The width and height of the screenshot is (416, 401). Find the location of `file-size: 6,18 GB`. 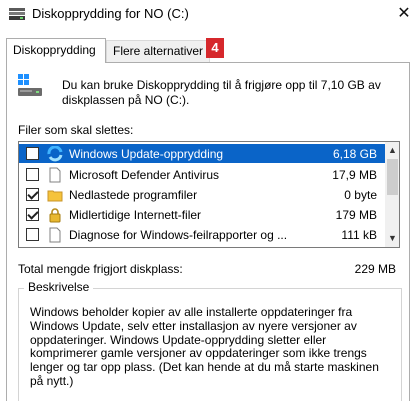

file-size: 6,18 GB is located at coordinates (354, 154).